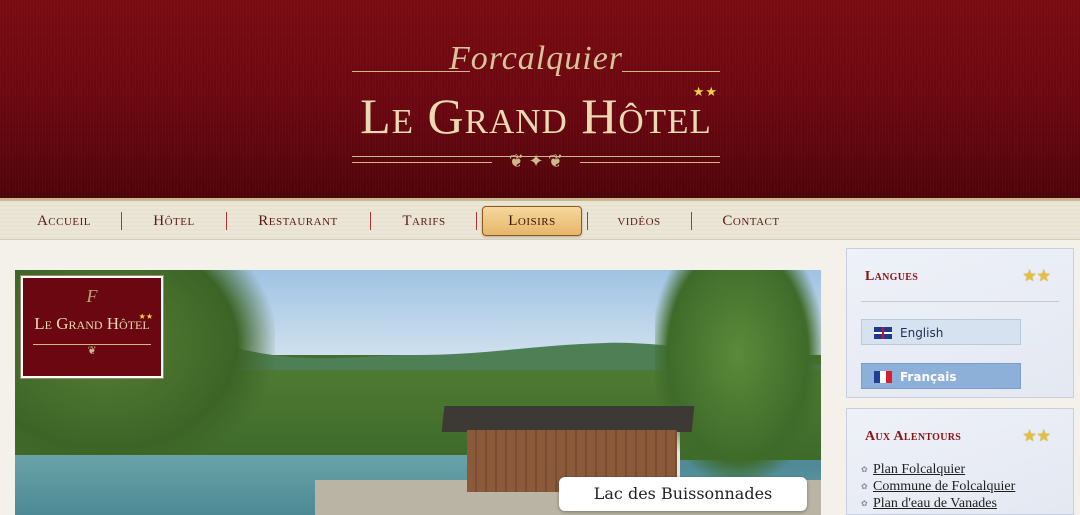 Image resolution: width=1080 pixels, height=515 pixels. Describe the element at coordinates (892, 276) in the screenshot. I see `panel-title: Langues` at that location.